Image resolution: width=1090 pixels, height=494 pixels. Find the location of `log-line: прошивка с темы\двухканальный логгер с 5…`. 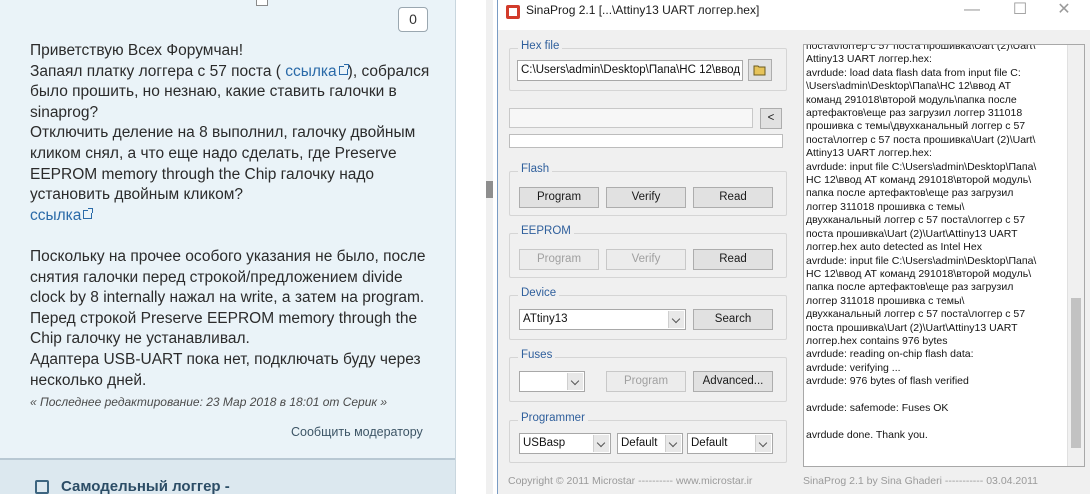

log-line: прошивка с темы\двухканальный логгер с 5… is located at coordinates (916, 126).